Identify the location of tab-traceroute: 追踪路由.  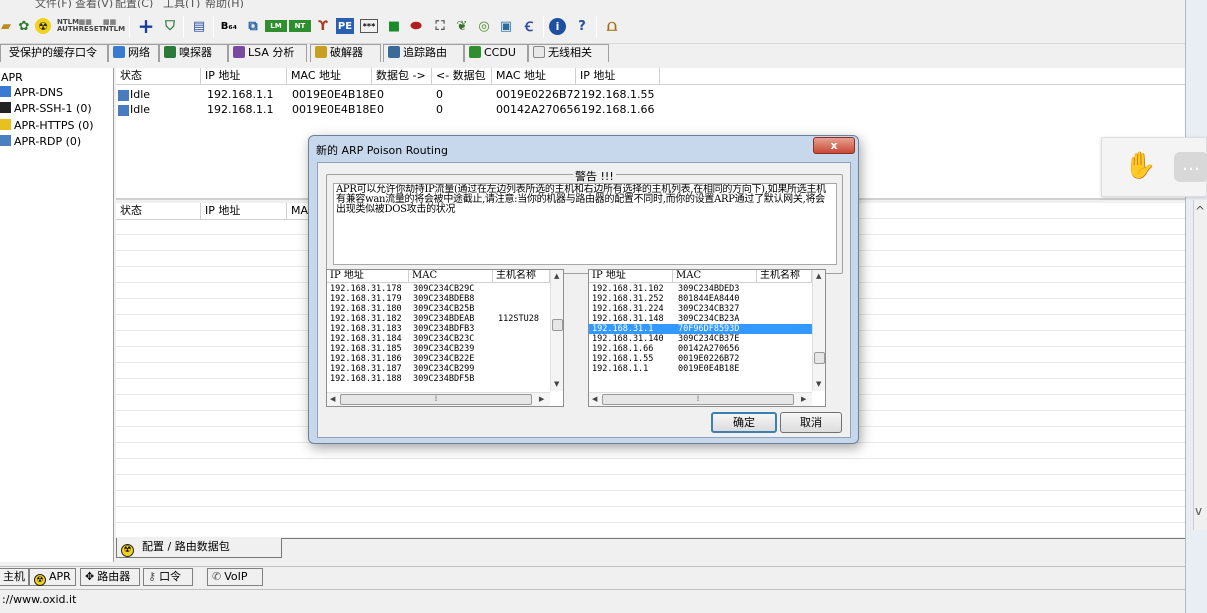
(423, 53).